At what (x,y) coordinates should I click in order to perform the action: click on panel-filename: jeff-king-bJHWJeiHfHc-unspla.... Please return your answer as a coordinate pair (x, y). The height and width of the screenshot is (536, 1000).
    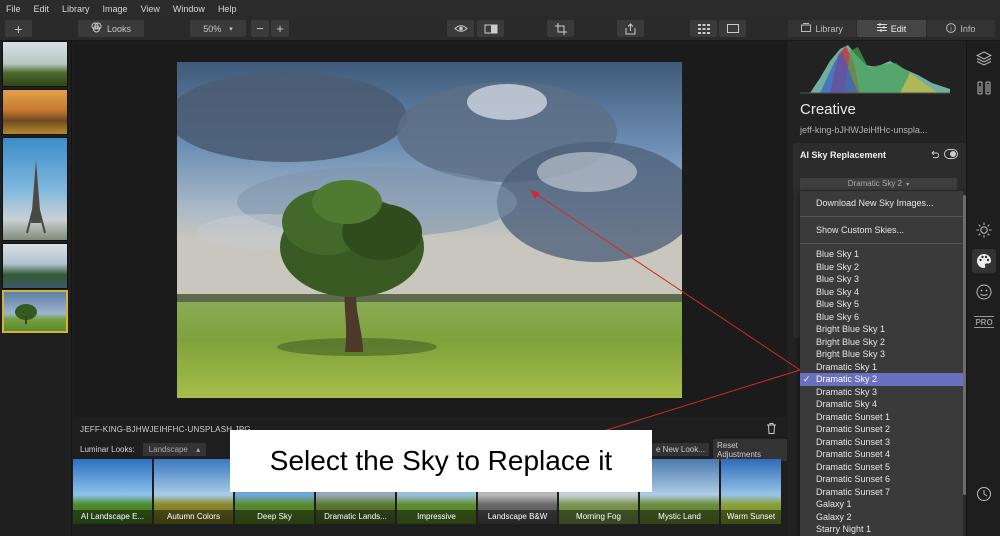
    Looking at the image, I should click on (864, 130).